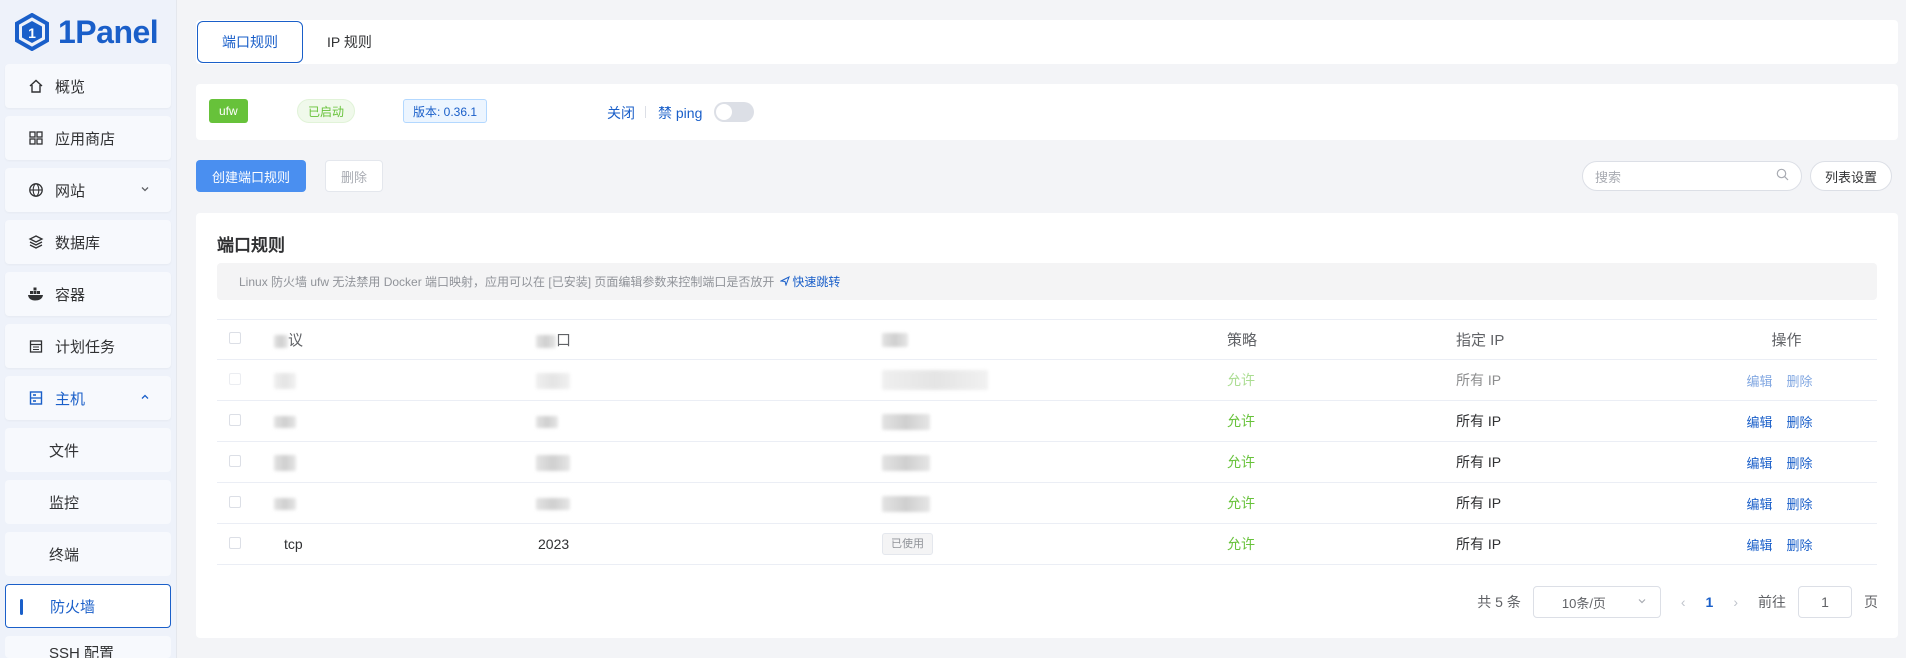 The width and height of the screenshot is (1906, 658). I want to click on protocol-cell, so click(405, 380).